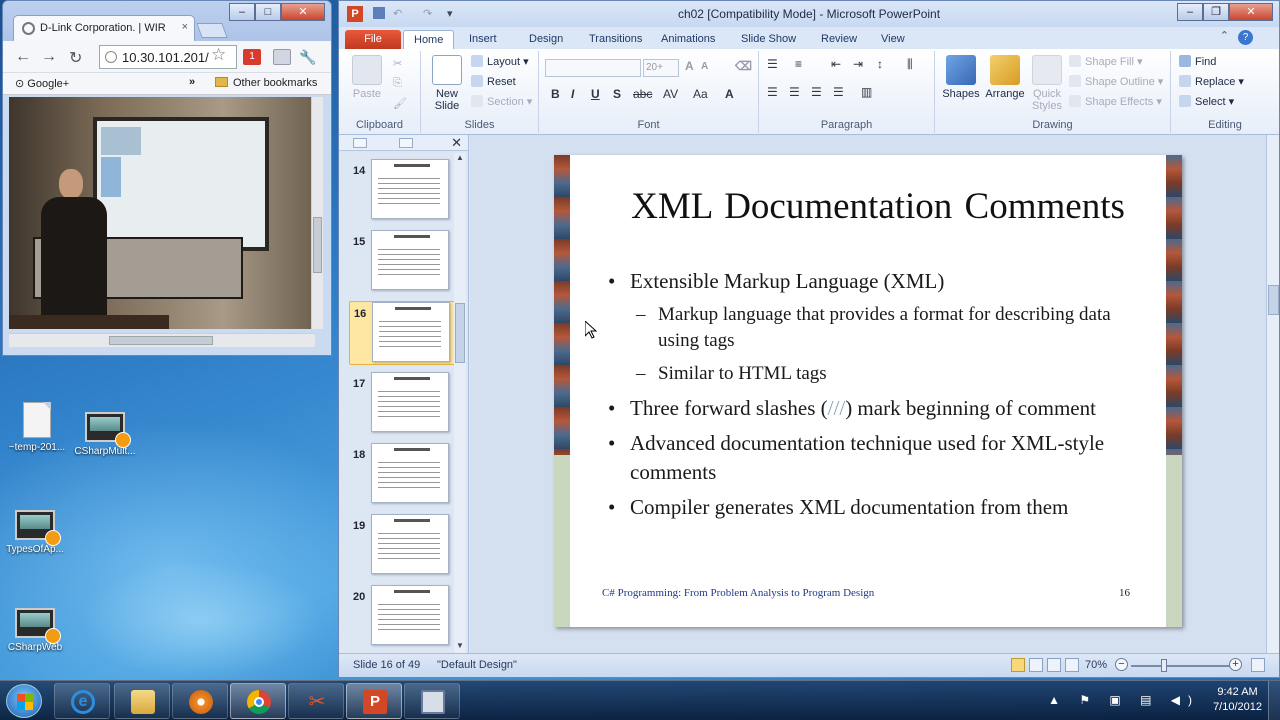 This screenshot has height=720, width=1280. What do you see at coordinates (858, 64) in the screenshot?
I see `increase-indent-icon: ⇥` at bounding box center [858, 64].